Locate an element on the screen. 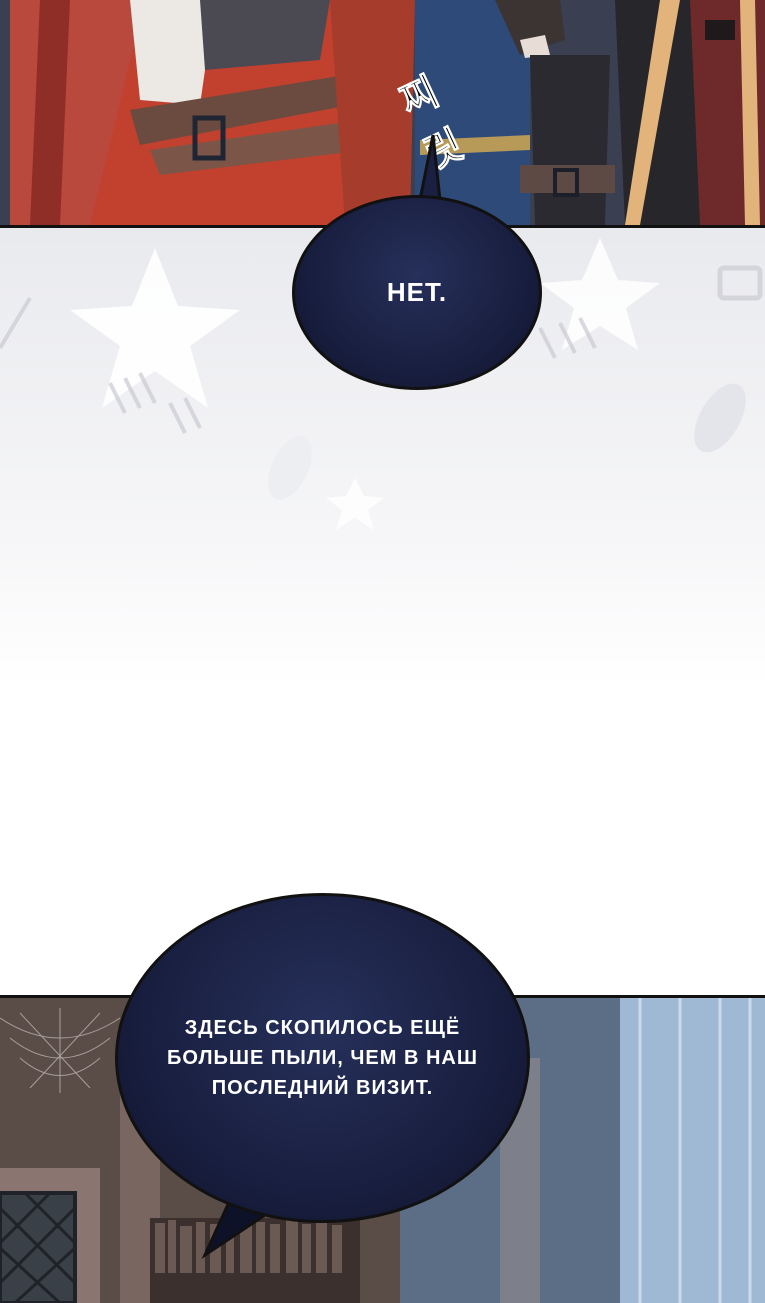 Image resolution: width=765 pixels, height=1303 pixels. speech-bubble-one-text: НЕТ. is located at coordinates (417, 292).